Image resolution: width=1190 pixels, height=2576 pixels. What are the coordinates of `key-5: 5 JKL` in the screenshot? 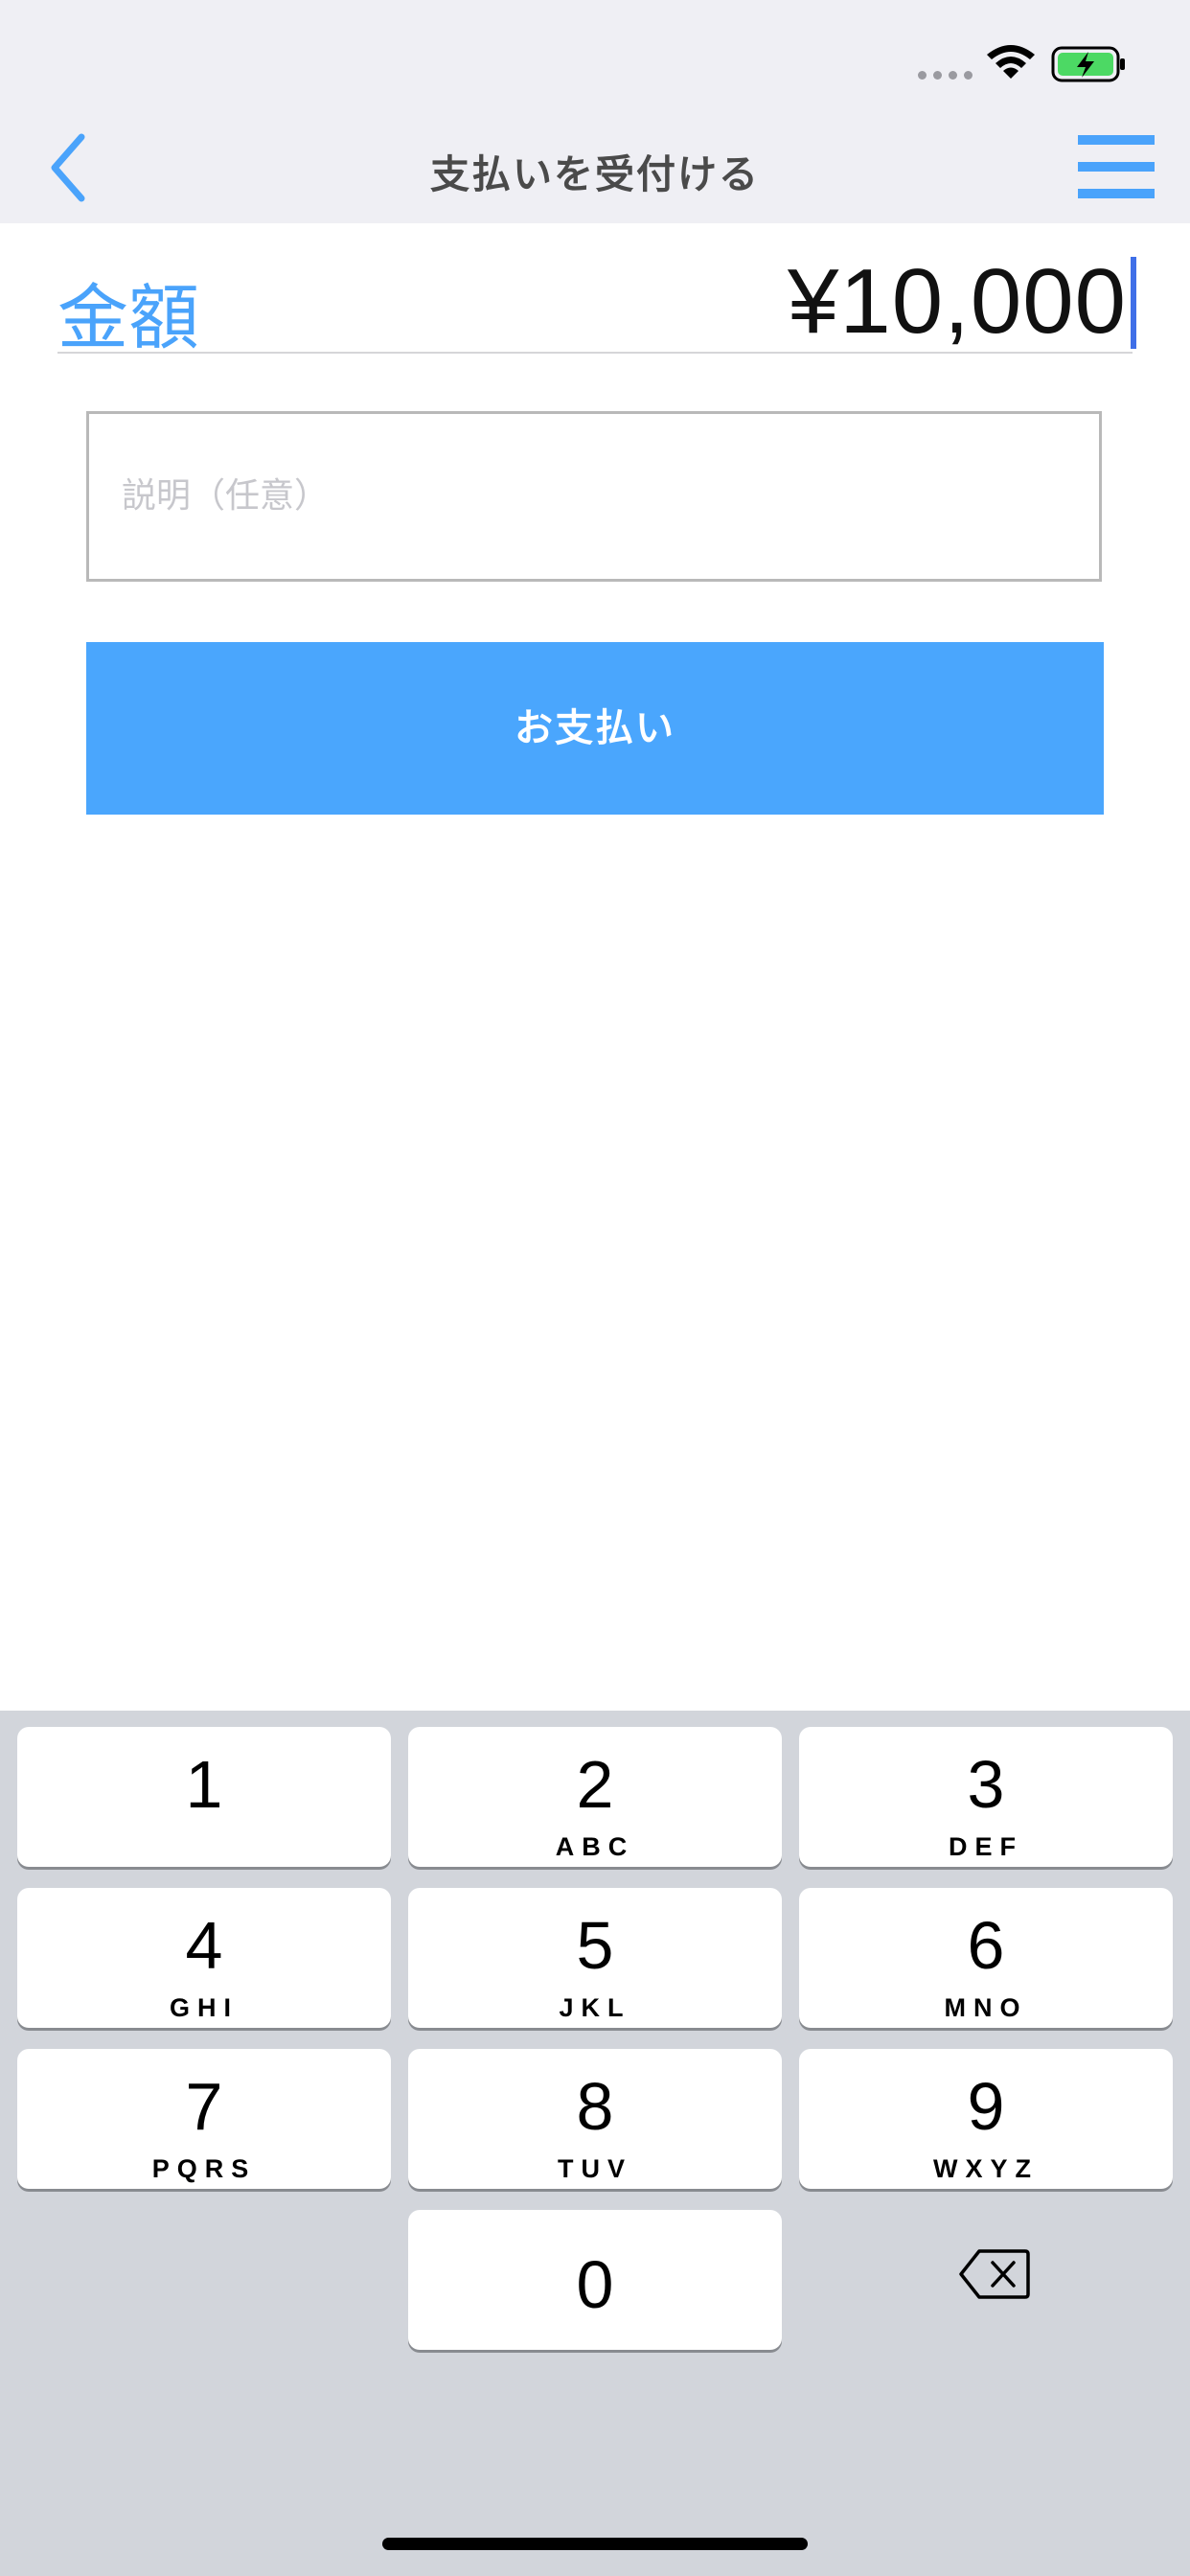 It's located at (595, 1958).